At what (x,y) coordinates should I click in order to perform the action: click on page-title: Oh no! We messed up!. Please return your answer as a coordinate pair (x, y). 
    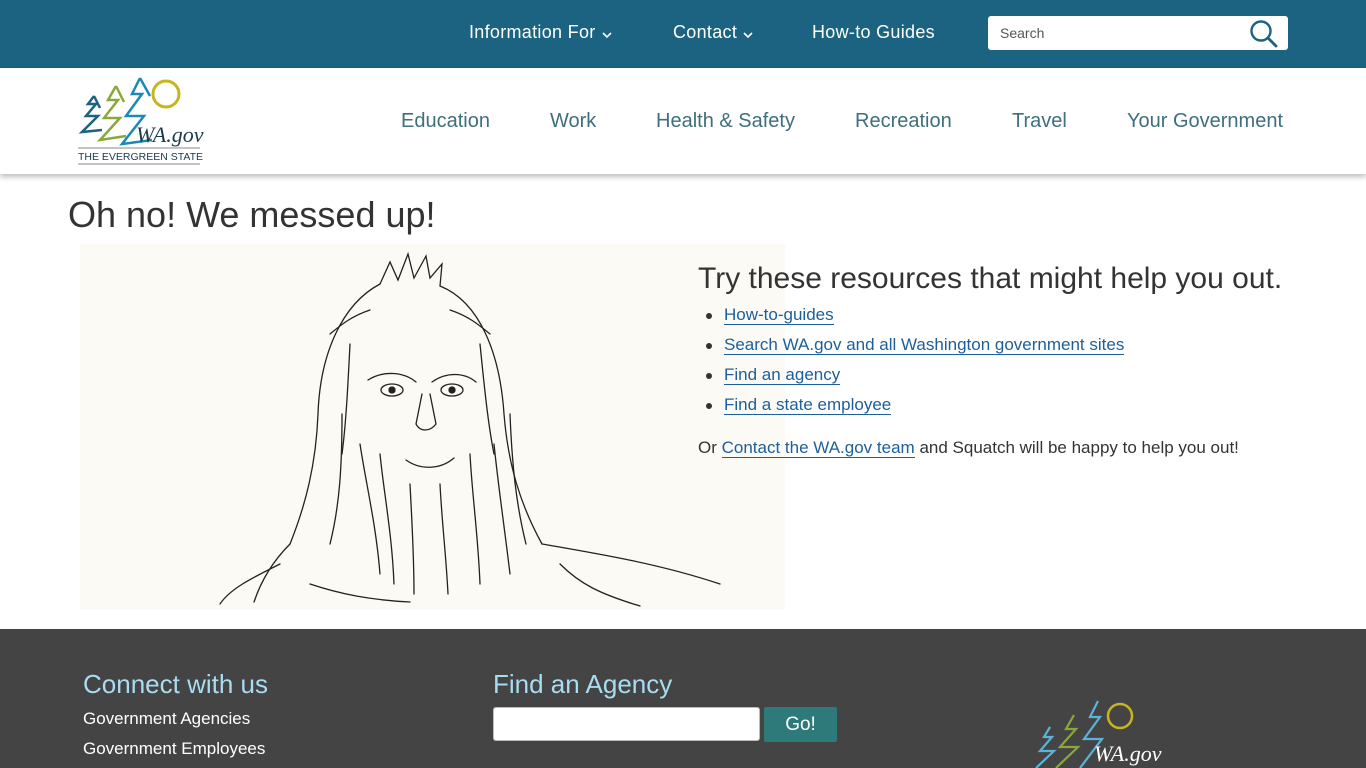
    Looking at the image, I should click on (252, 214).